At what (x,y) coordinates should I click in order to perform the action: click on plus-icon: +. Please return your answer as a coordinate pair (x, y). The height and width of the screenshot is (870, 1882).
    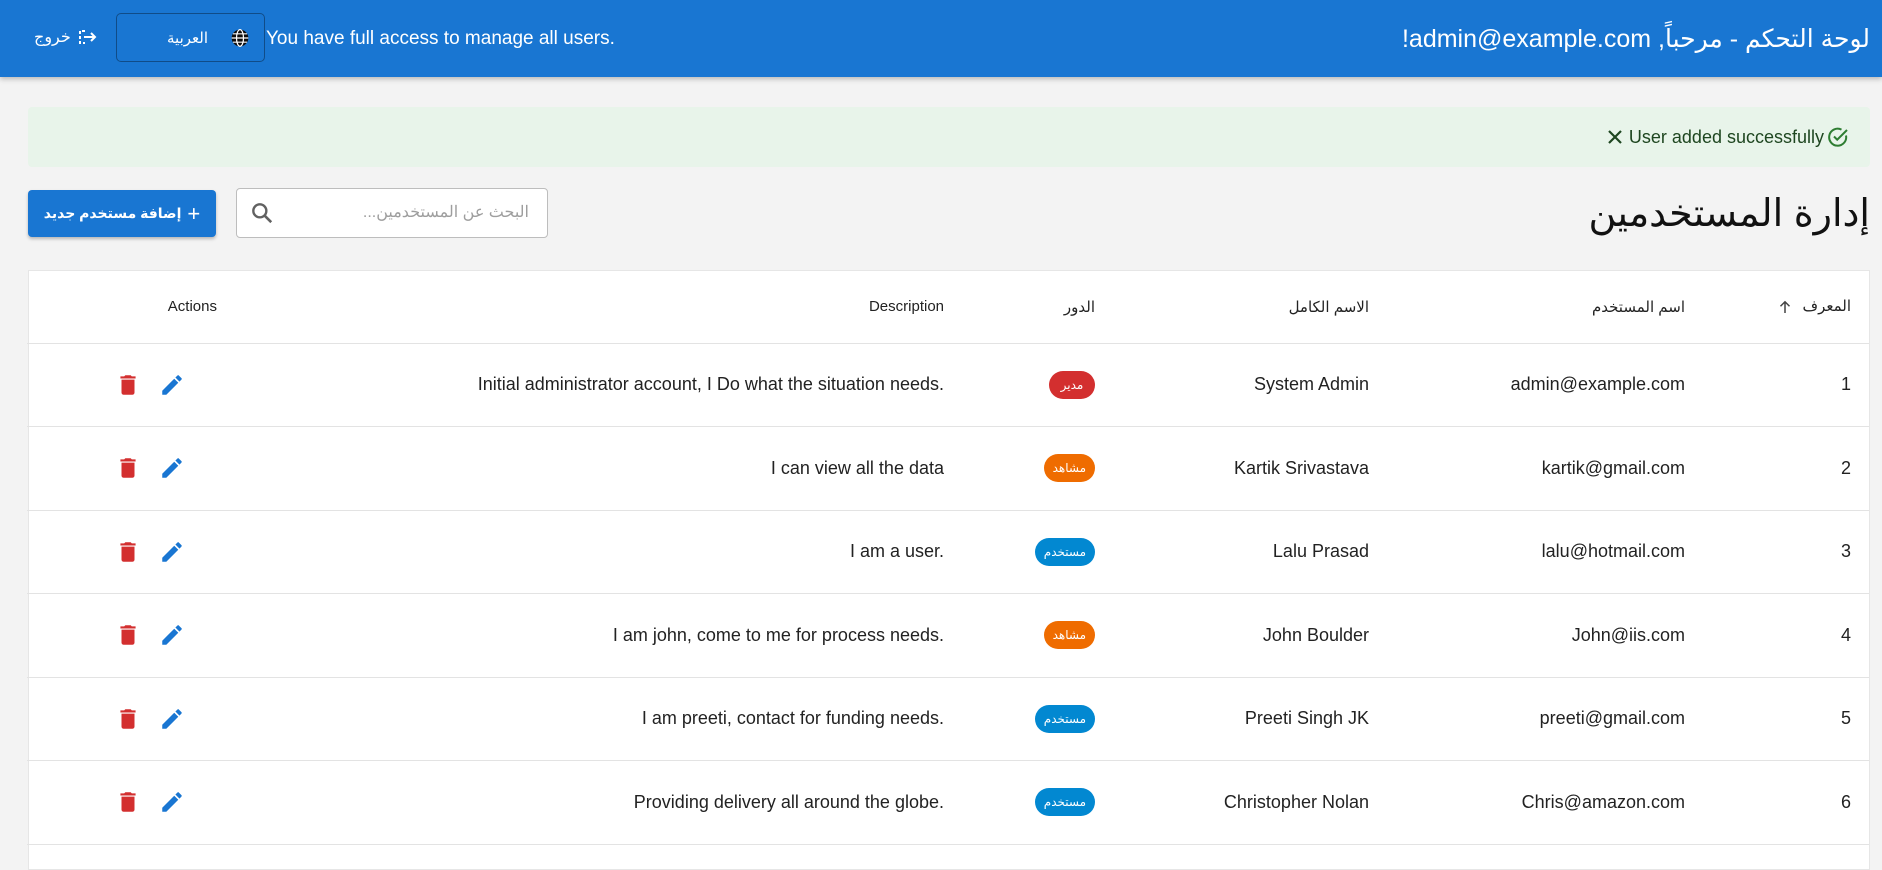
    Looking at the image, I should click on (194, 213).